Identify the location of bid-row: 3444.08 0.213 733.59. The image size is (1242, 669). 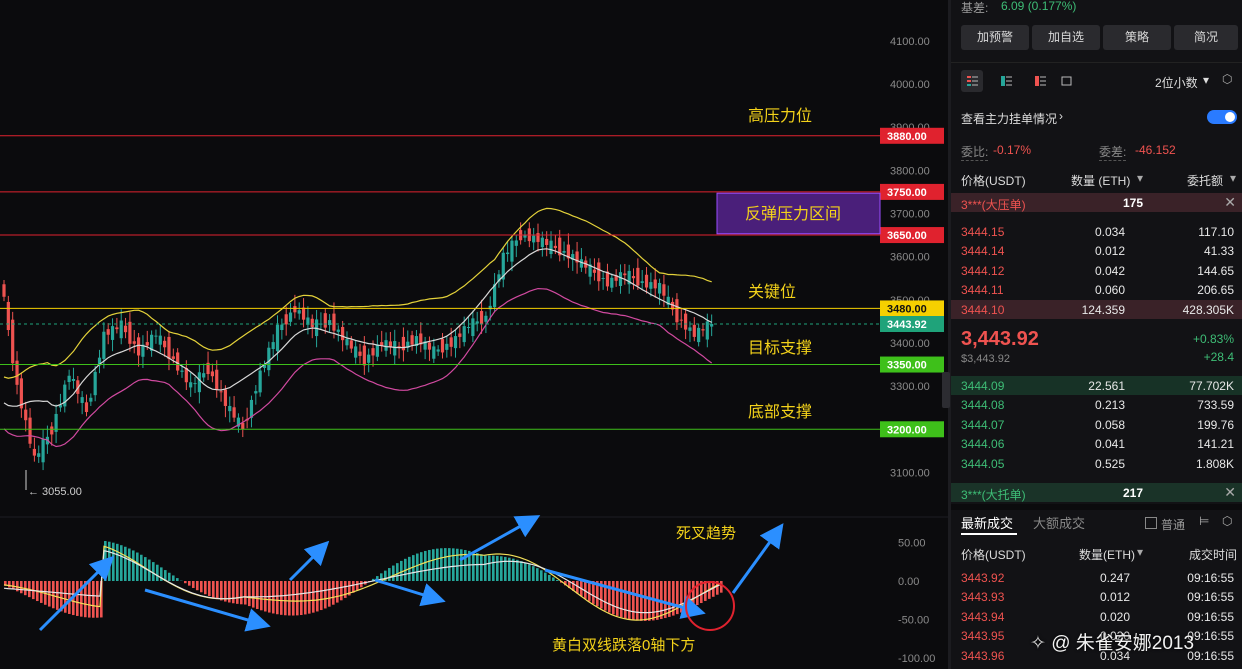
(1096, 404).